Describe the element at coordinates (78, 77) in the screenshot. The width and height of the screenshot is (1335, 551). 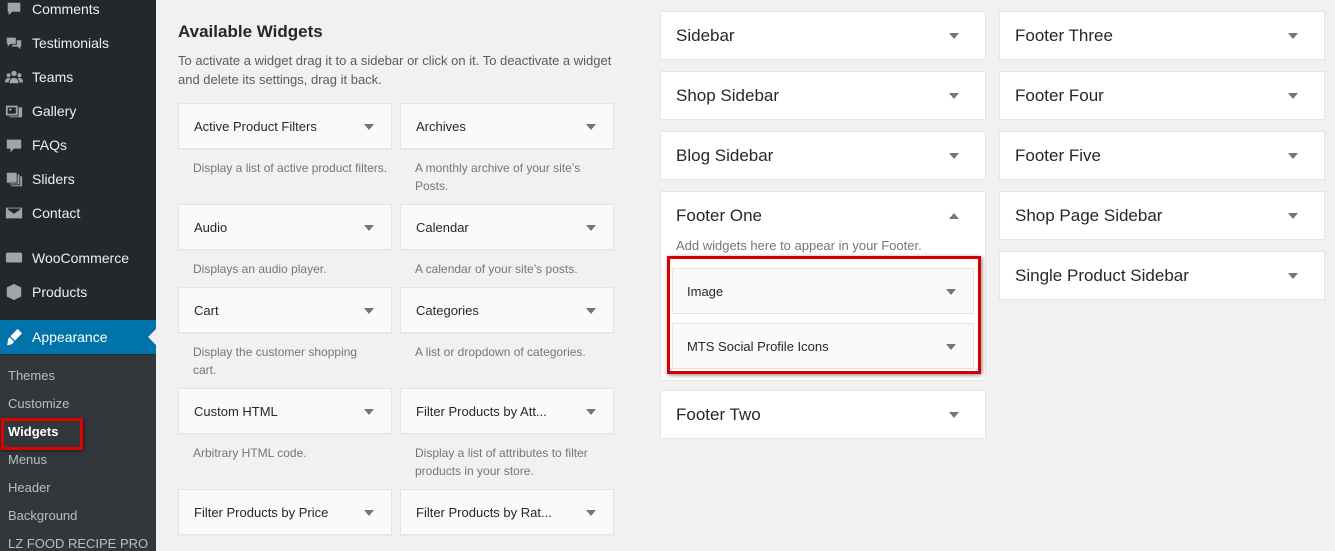
I see `menu-item-teams: Teams` at that location.